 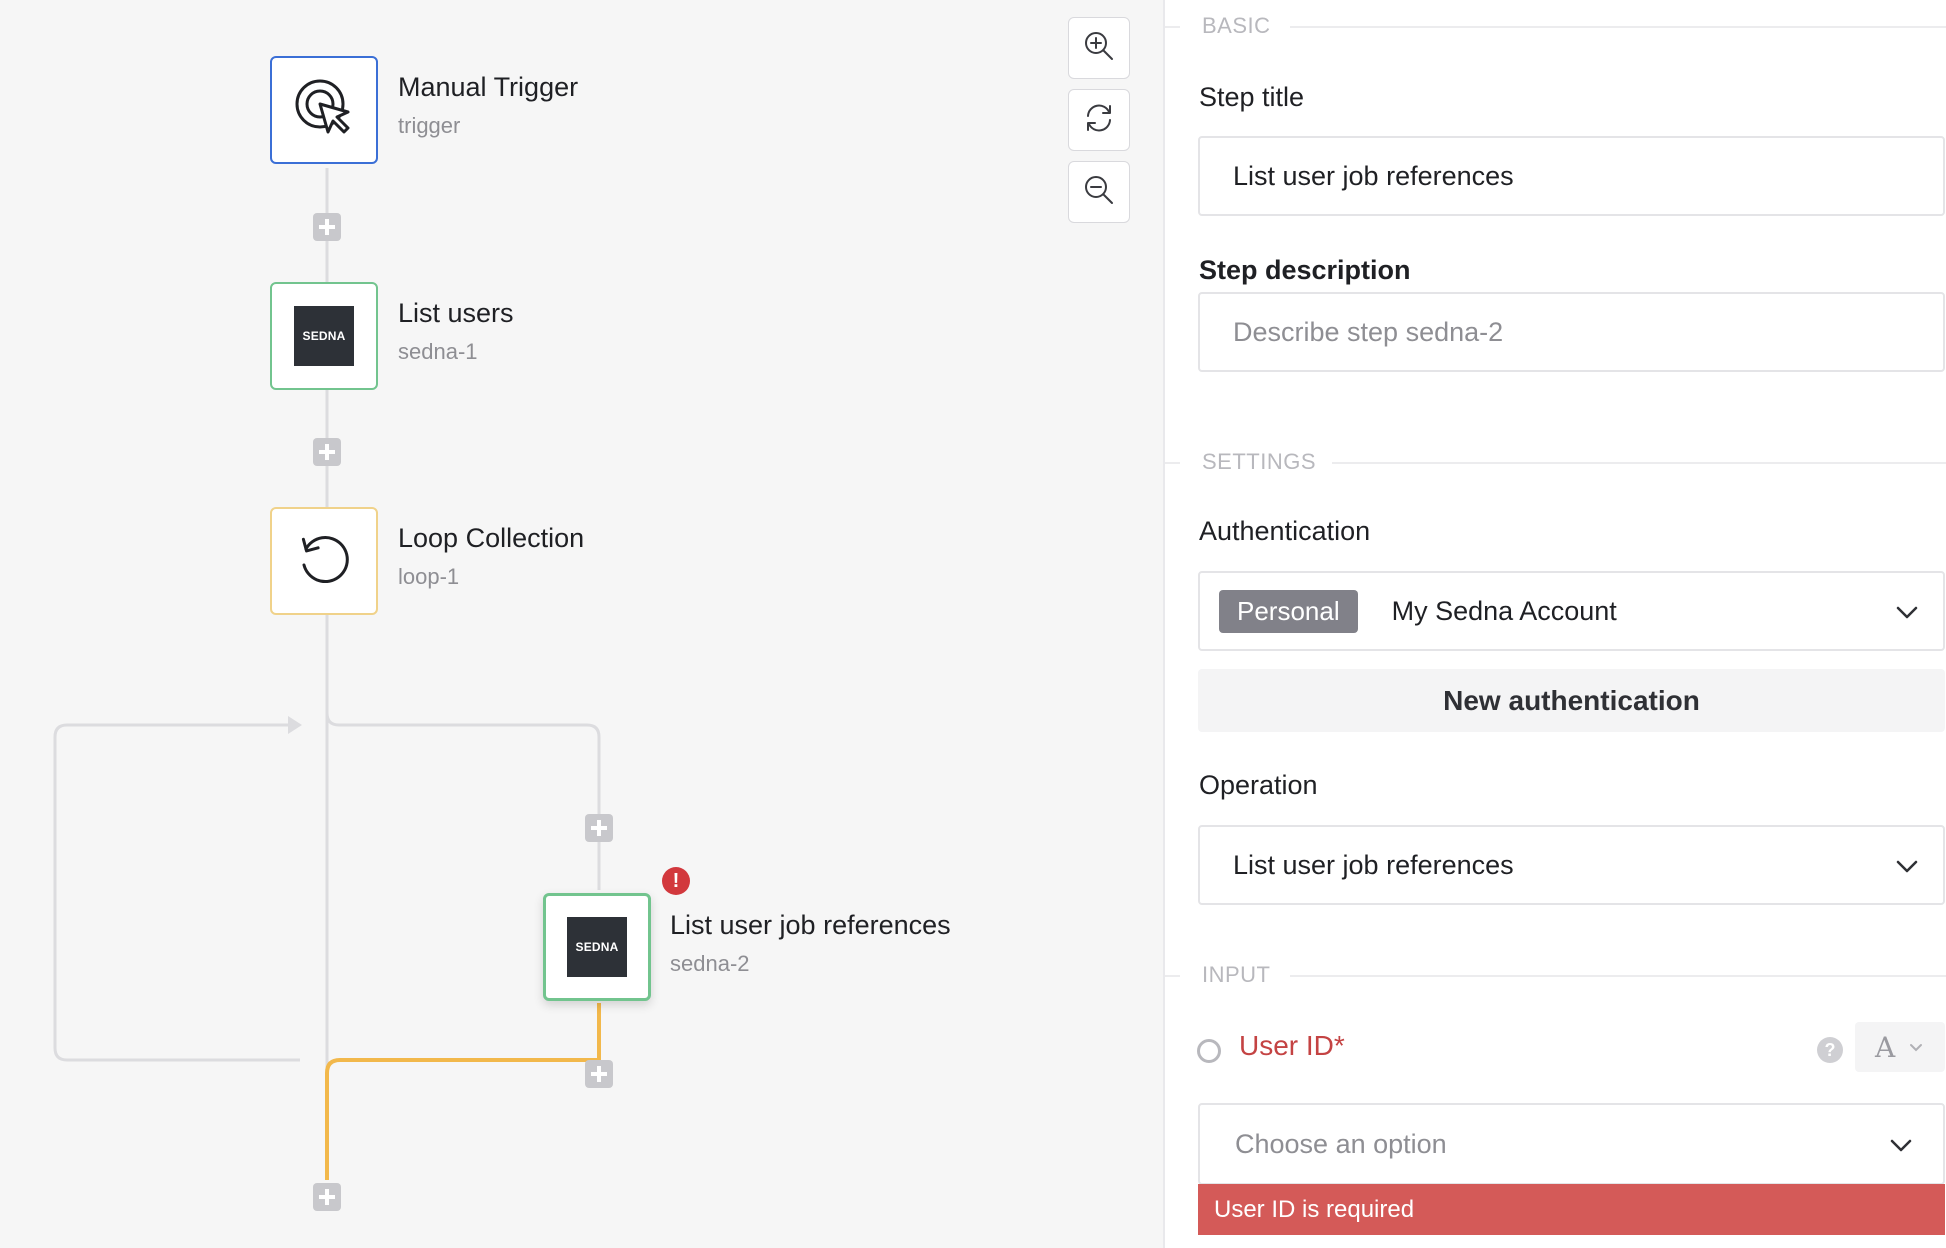 What do you see at coordinates (176, 892) in the screenshot?
I see `loop-back-wire` at bounding box center [176, 892].